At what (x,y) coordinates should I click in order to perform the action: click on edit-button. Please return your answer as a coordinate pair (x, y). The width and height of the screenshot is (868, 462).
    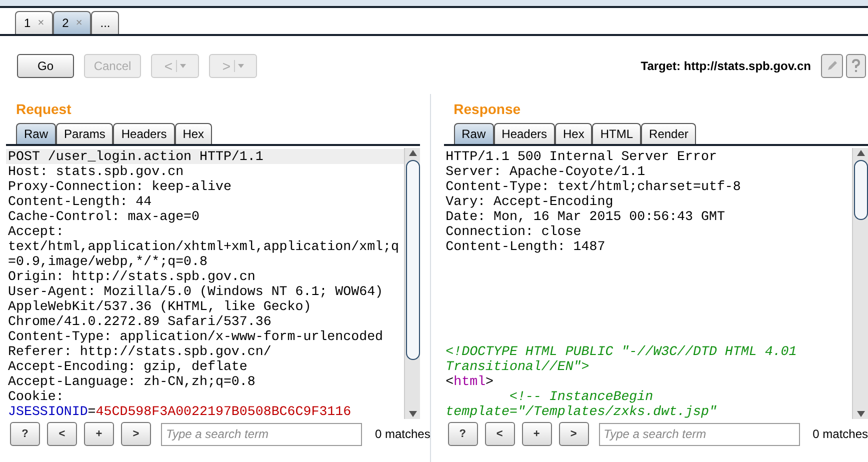
    Looking at the image, I should click on (832, 66).